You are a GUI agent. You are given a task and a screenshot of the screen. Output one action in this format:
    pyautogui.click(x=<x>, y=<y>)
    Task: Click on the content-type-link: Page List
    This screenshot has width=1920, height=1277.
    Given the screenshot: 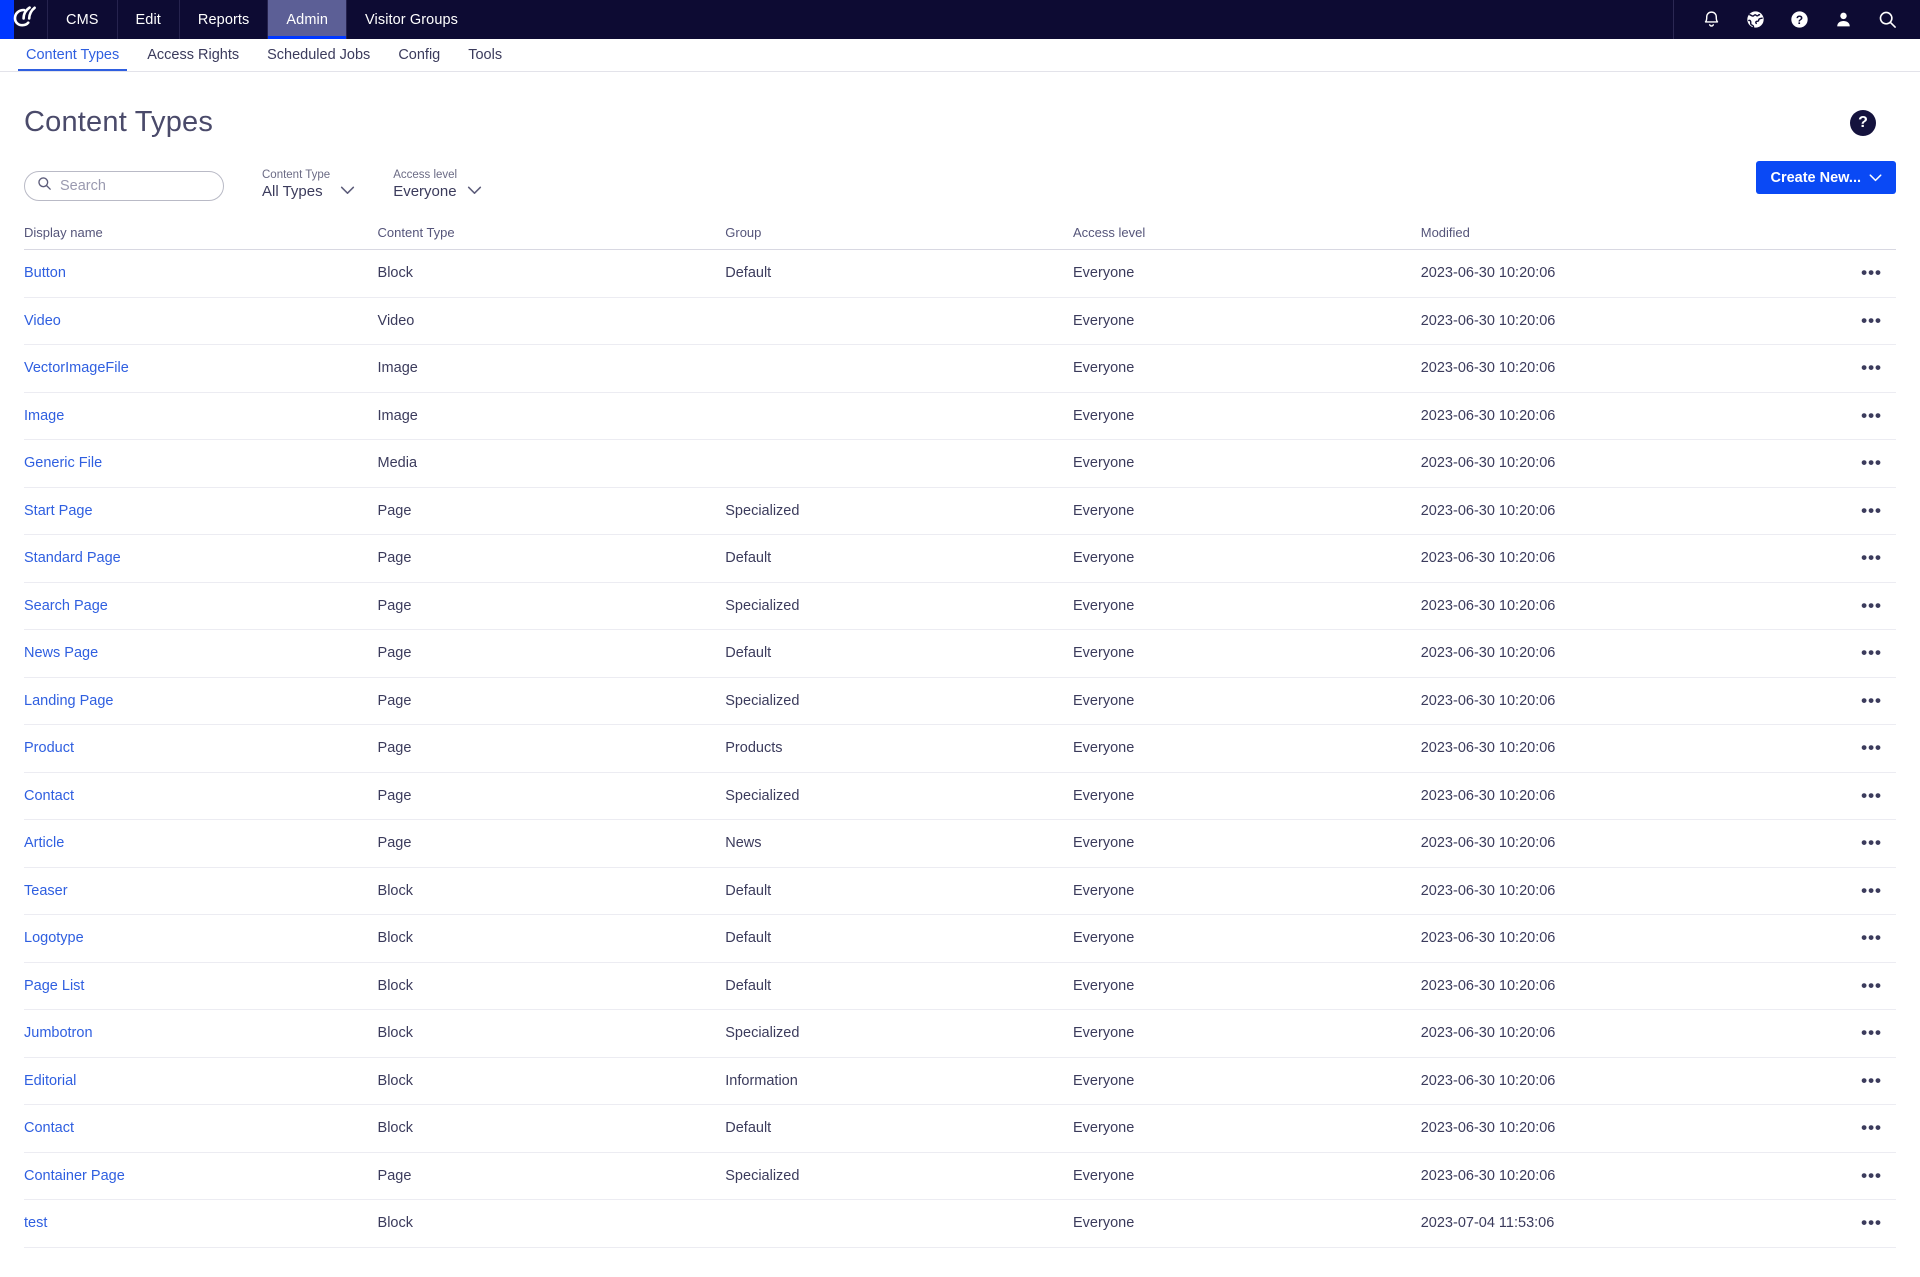 What is the action you would take?
    pyautogui.click(x=54, y=986)
    